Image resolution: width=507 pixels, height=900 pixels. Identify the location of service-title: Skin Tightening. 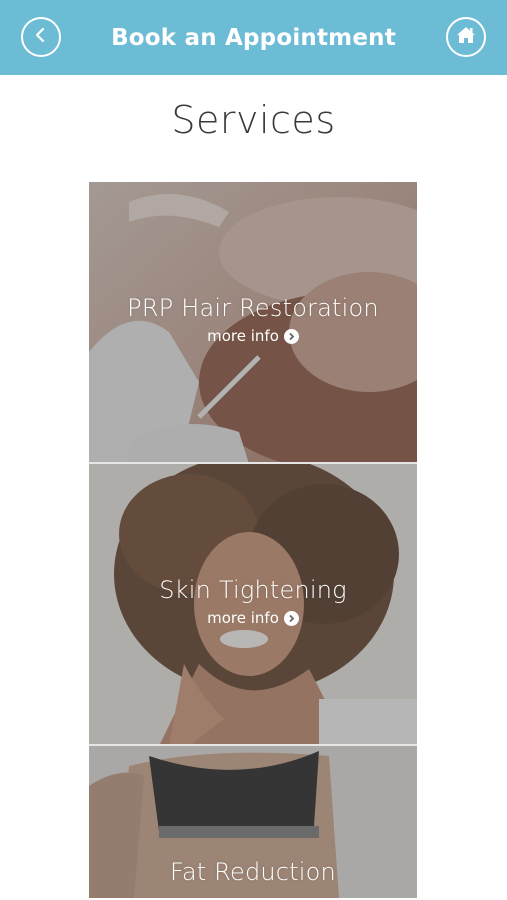
(253, 590).